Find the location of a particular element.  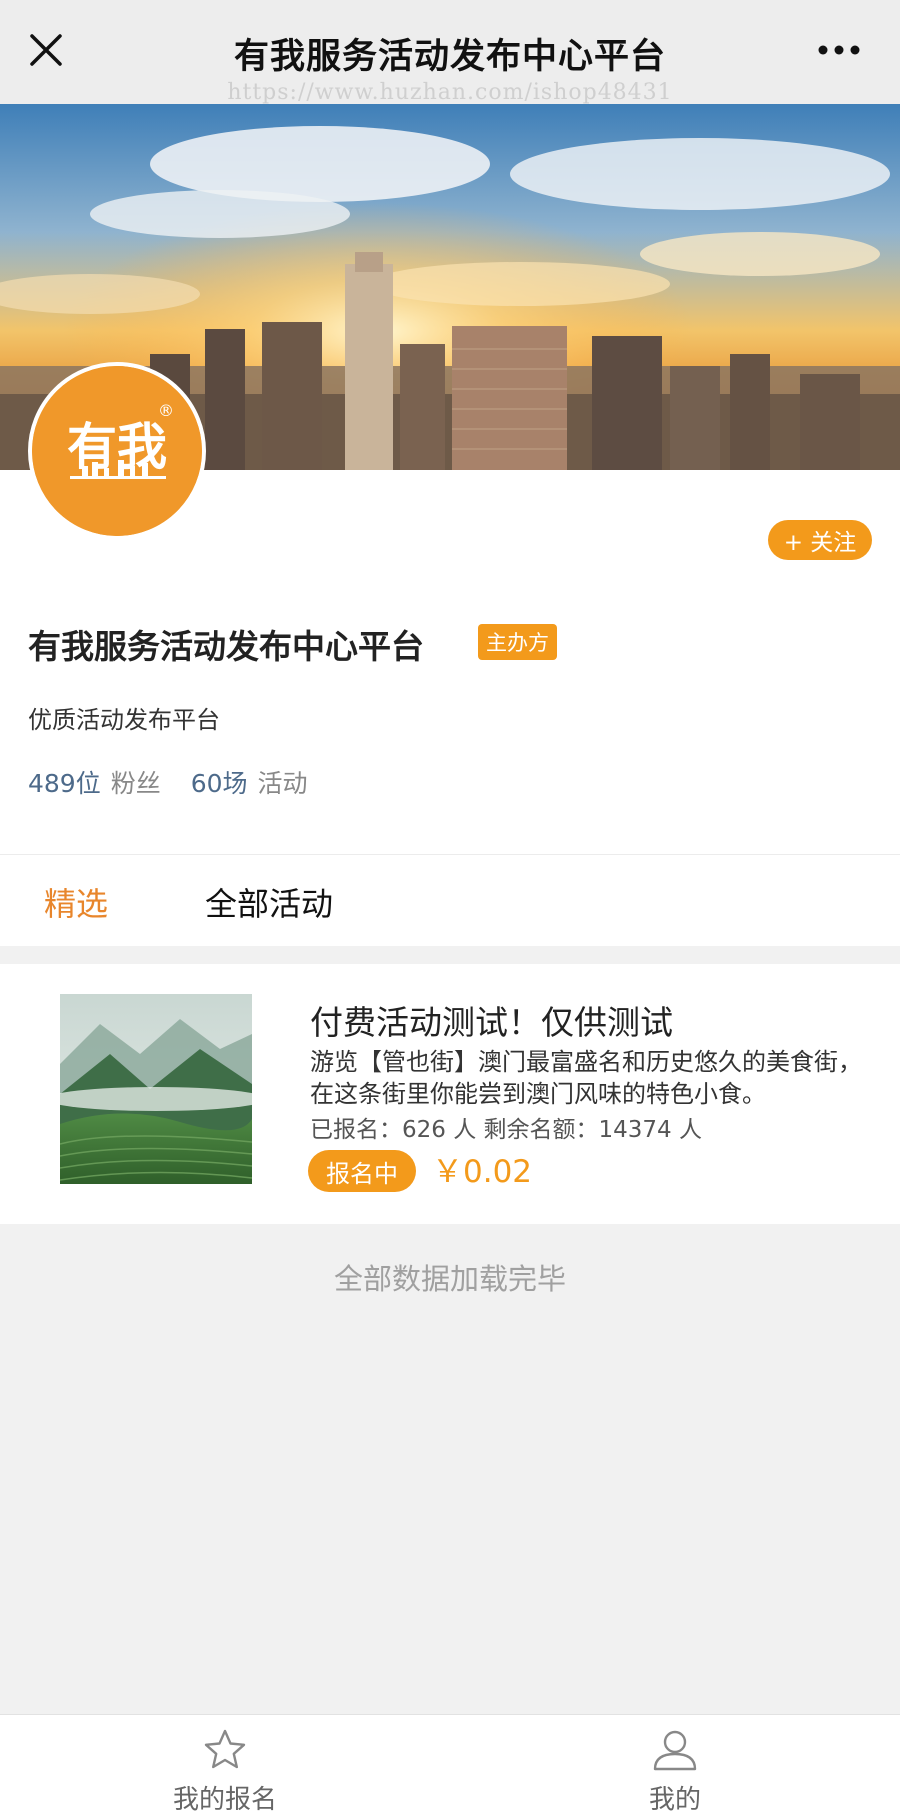

activity-price: ￥0.02 is located at coordinates (482, 1172).